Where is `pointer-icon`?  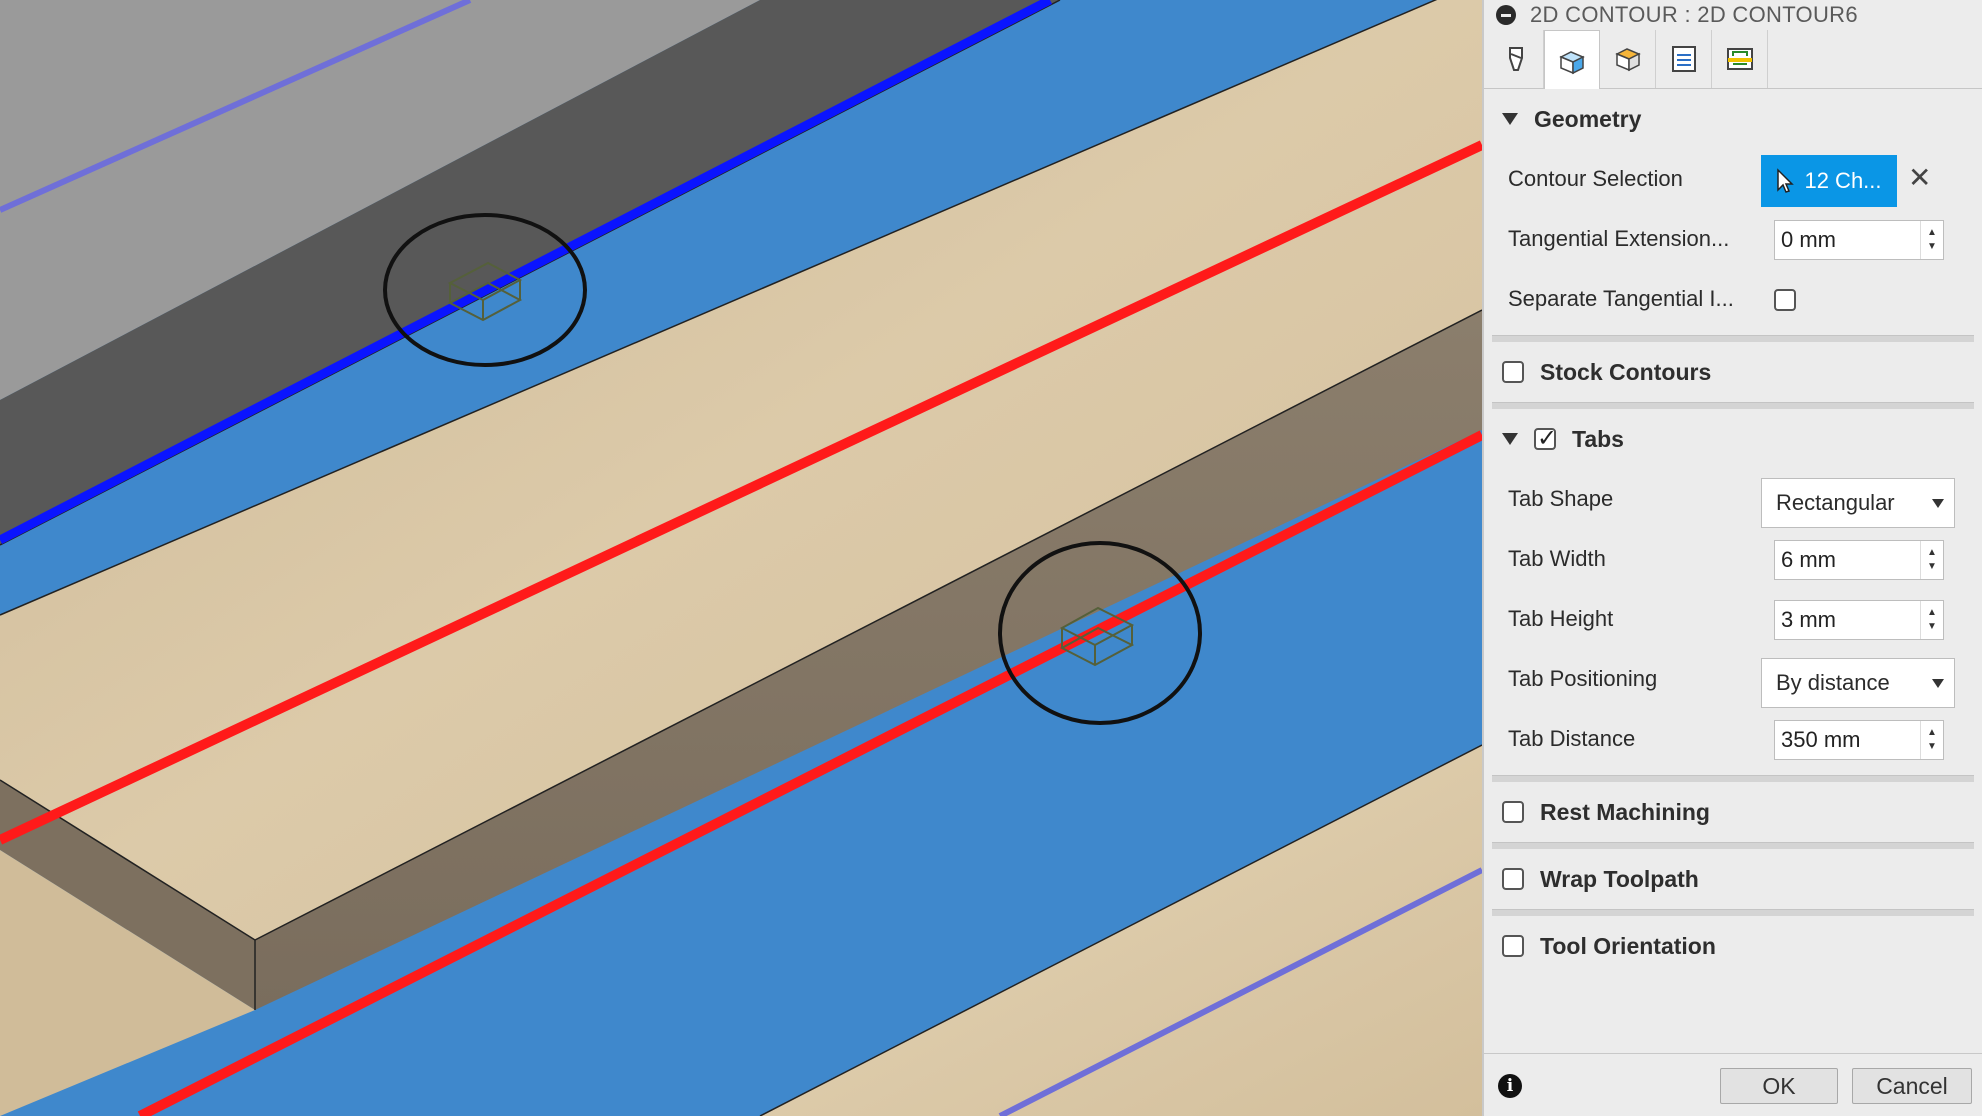
pointer-icon is located at coordinates (1786, 180).